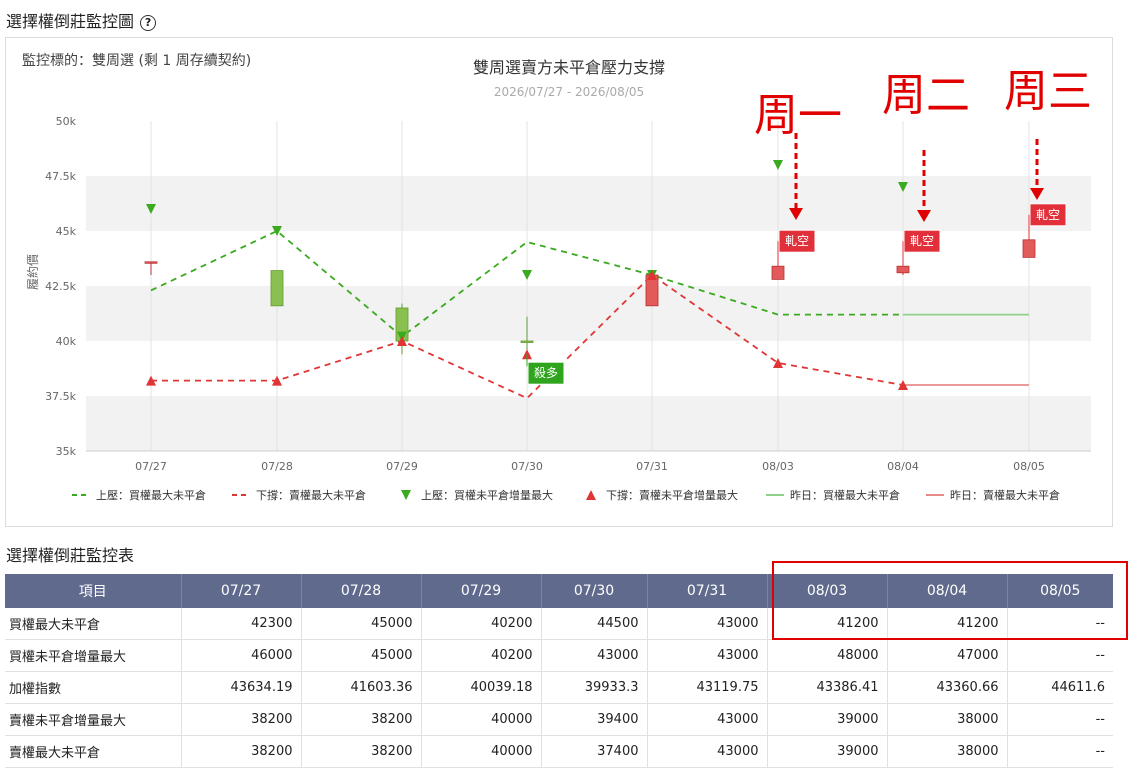 This screenshot has height=774, width=1141. Describe the element at coordinates (903, 466) in the screenshot. I see `x-tick-label: 08/04` at that location.